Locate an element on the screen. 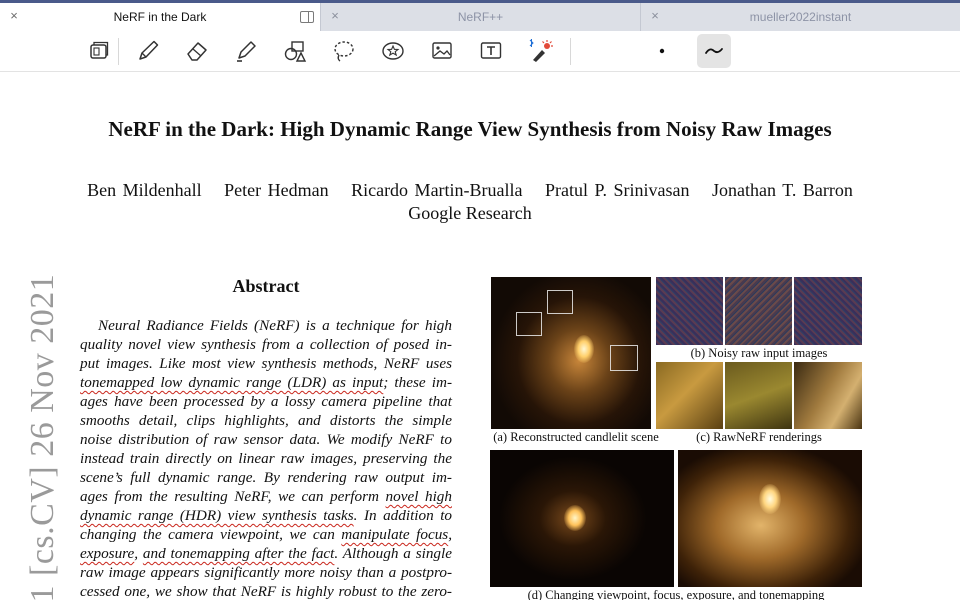  tab-nerf-in-the-dark: × NeRF in the Dark is located at coordinates (160, 17).